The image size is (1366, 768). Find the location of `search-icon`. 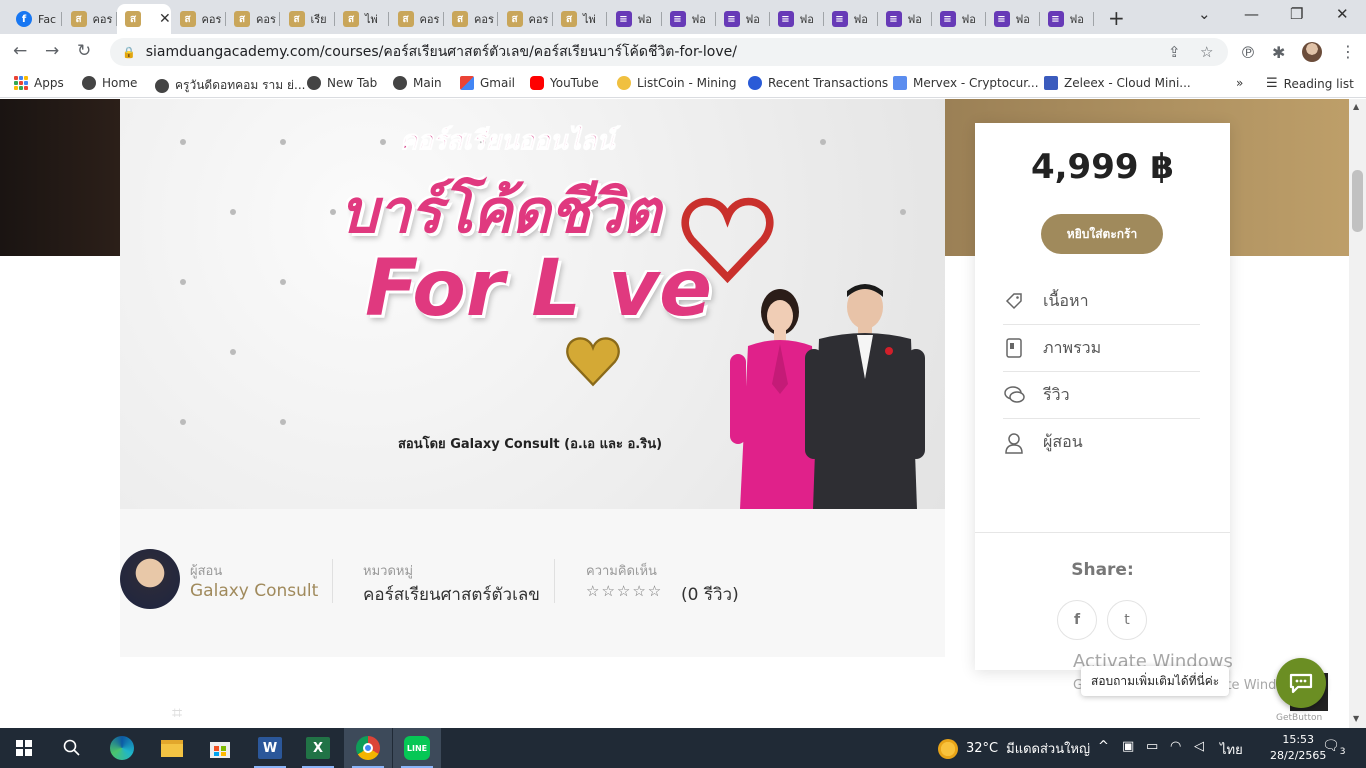

search-icon is located at coordinates (72, 748).